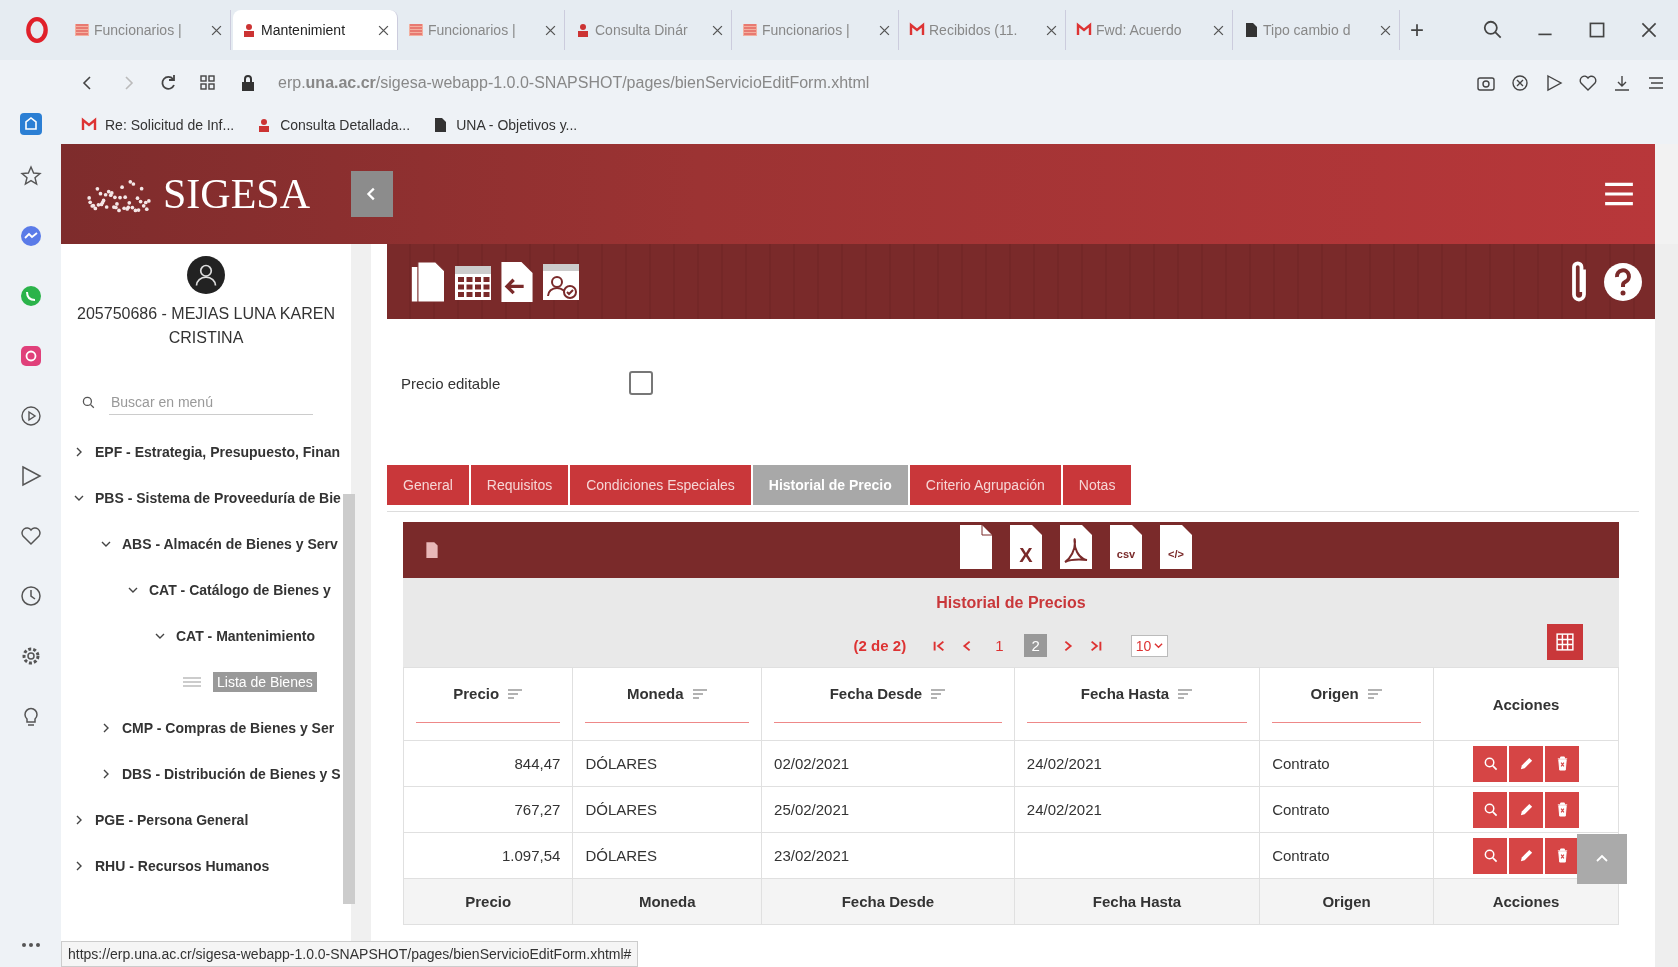  Describe the element at coordinates (1619, 194) in the screenshot. I see `menu-icon` at that location.